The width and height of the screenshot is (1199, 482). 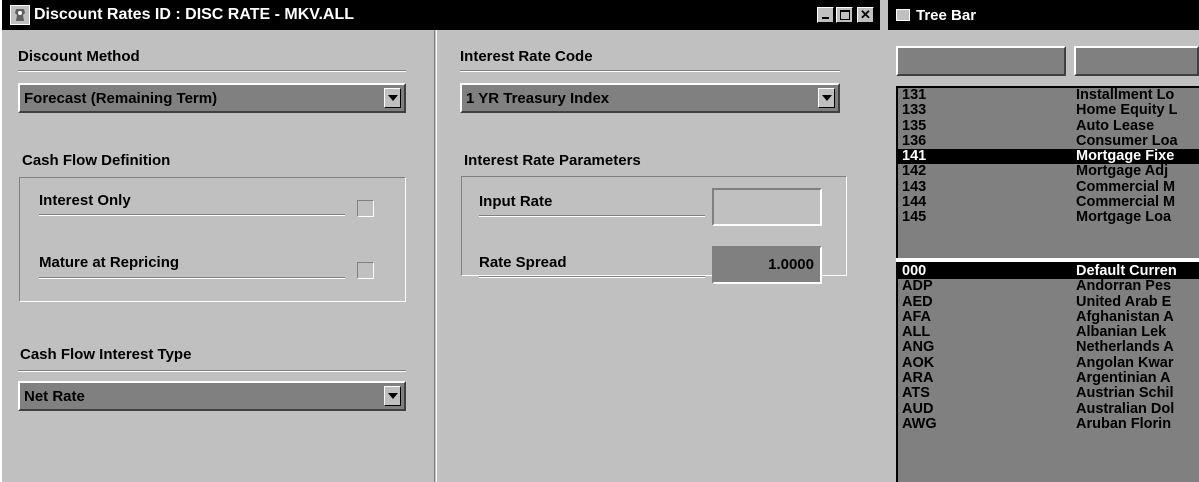 What do you see at coordinates (1125, 95) in the screenshot?
I see `item-name: Installment Lo` at bounding box center [1125, 95].